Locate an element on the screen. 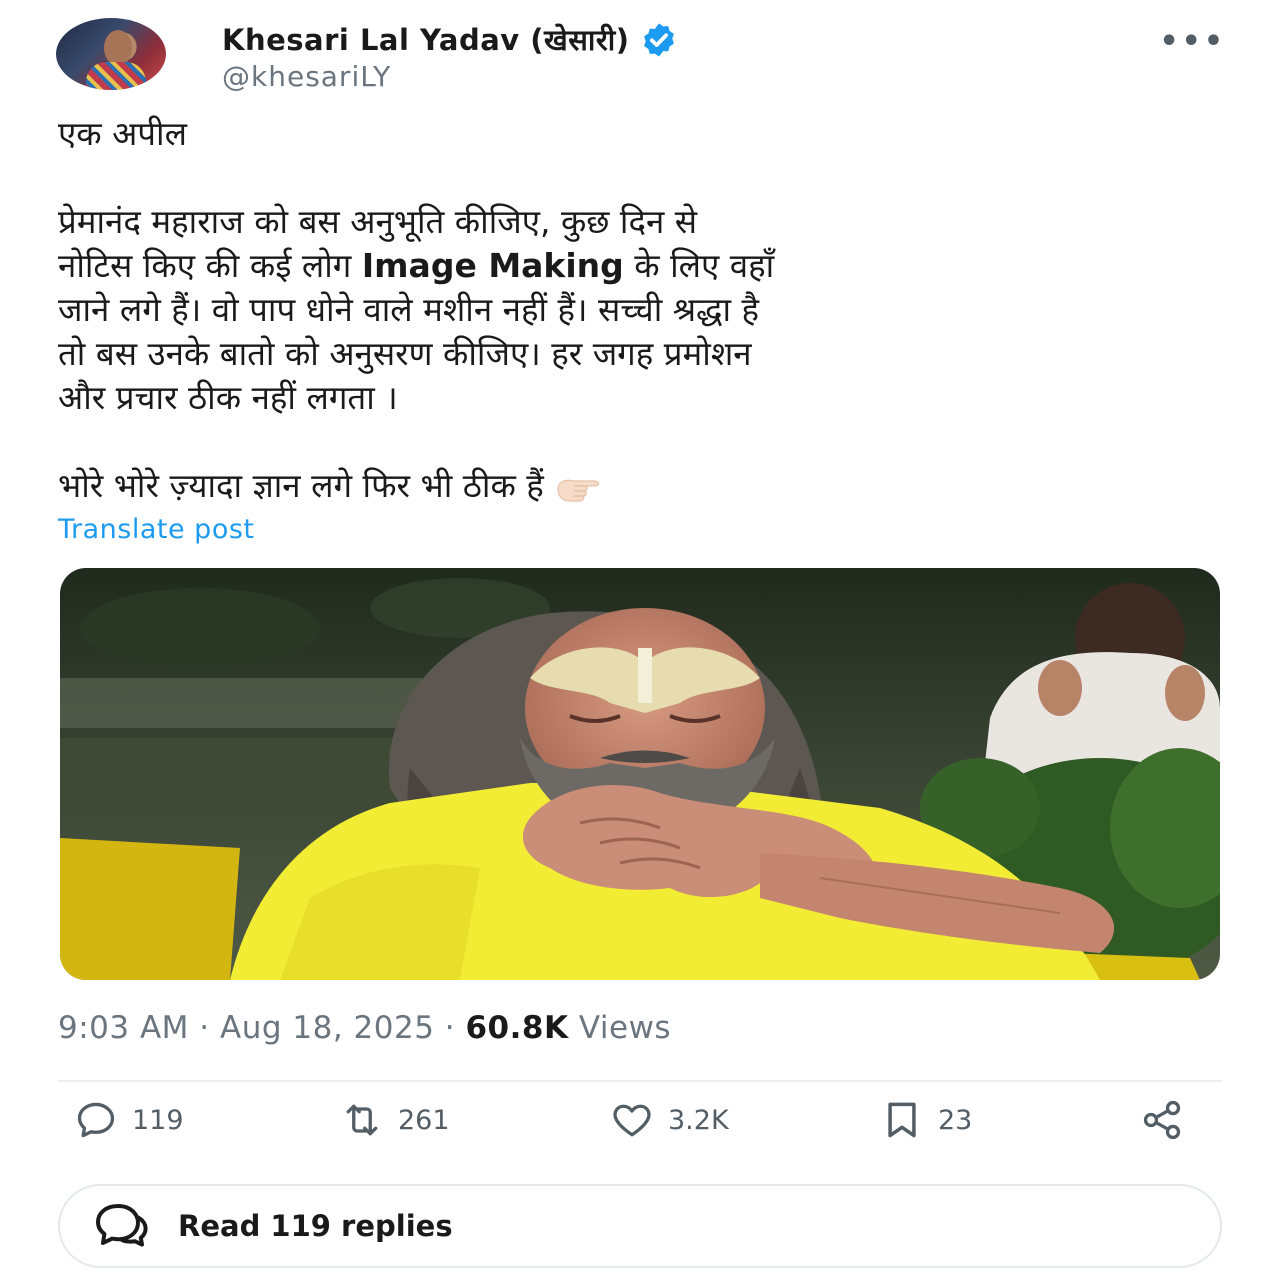 This screenshot has height=1280, width=1280. share-icon is located at coordinates (1162, 1120).